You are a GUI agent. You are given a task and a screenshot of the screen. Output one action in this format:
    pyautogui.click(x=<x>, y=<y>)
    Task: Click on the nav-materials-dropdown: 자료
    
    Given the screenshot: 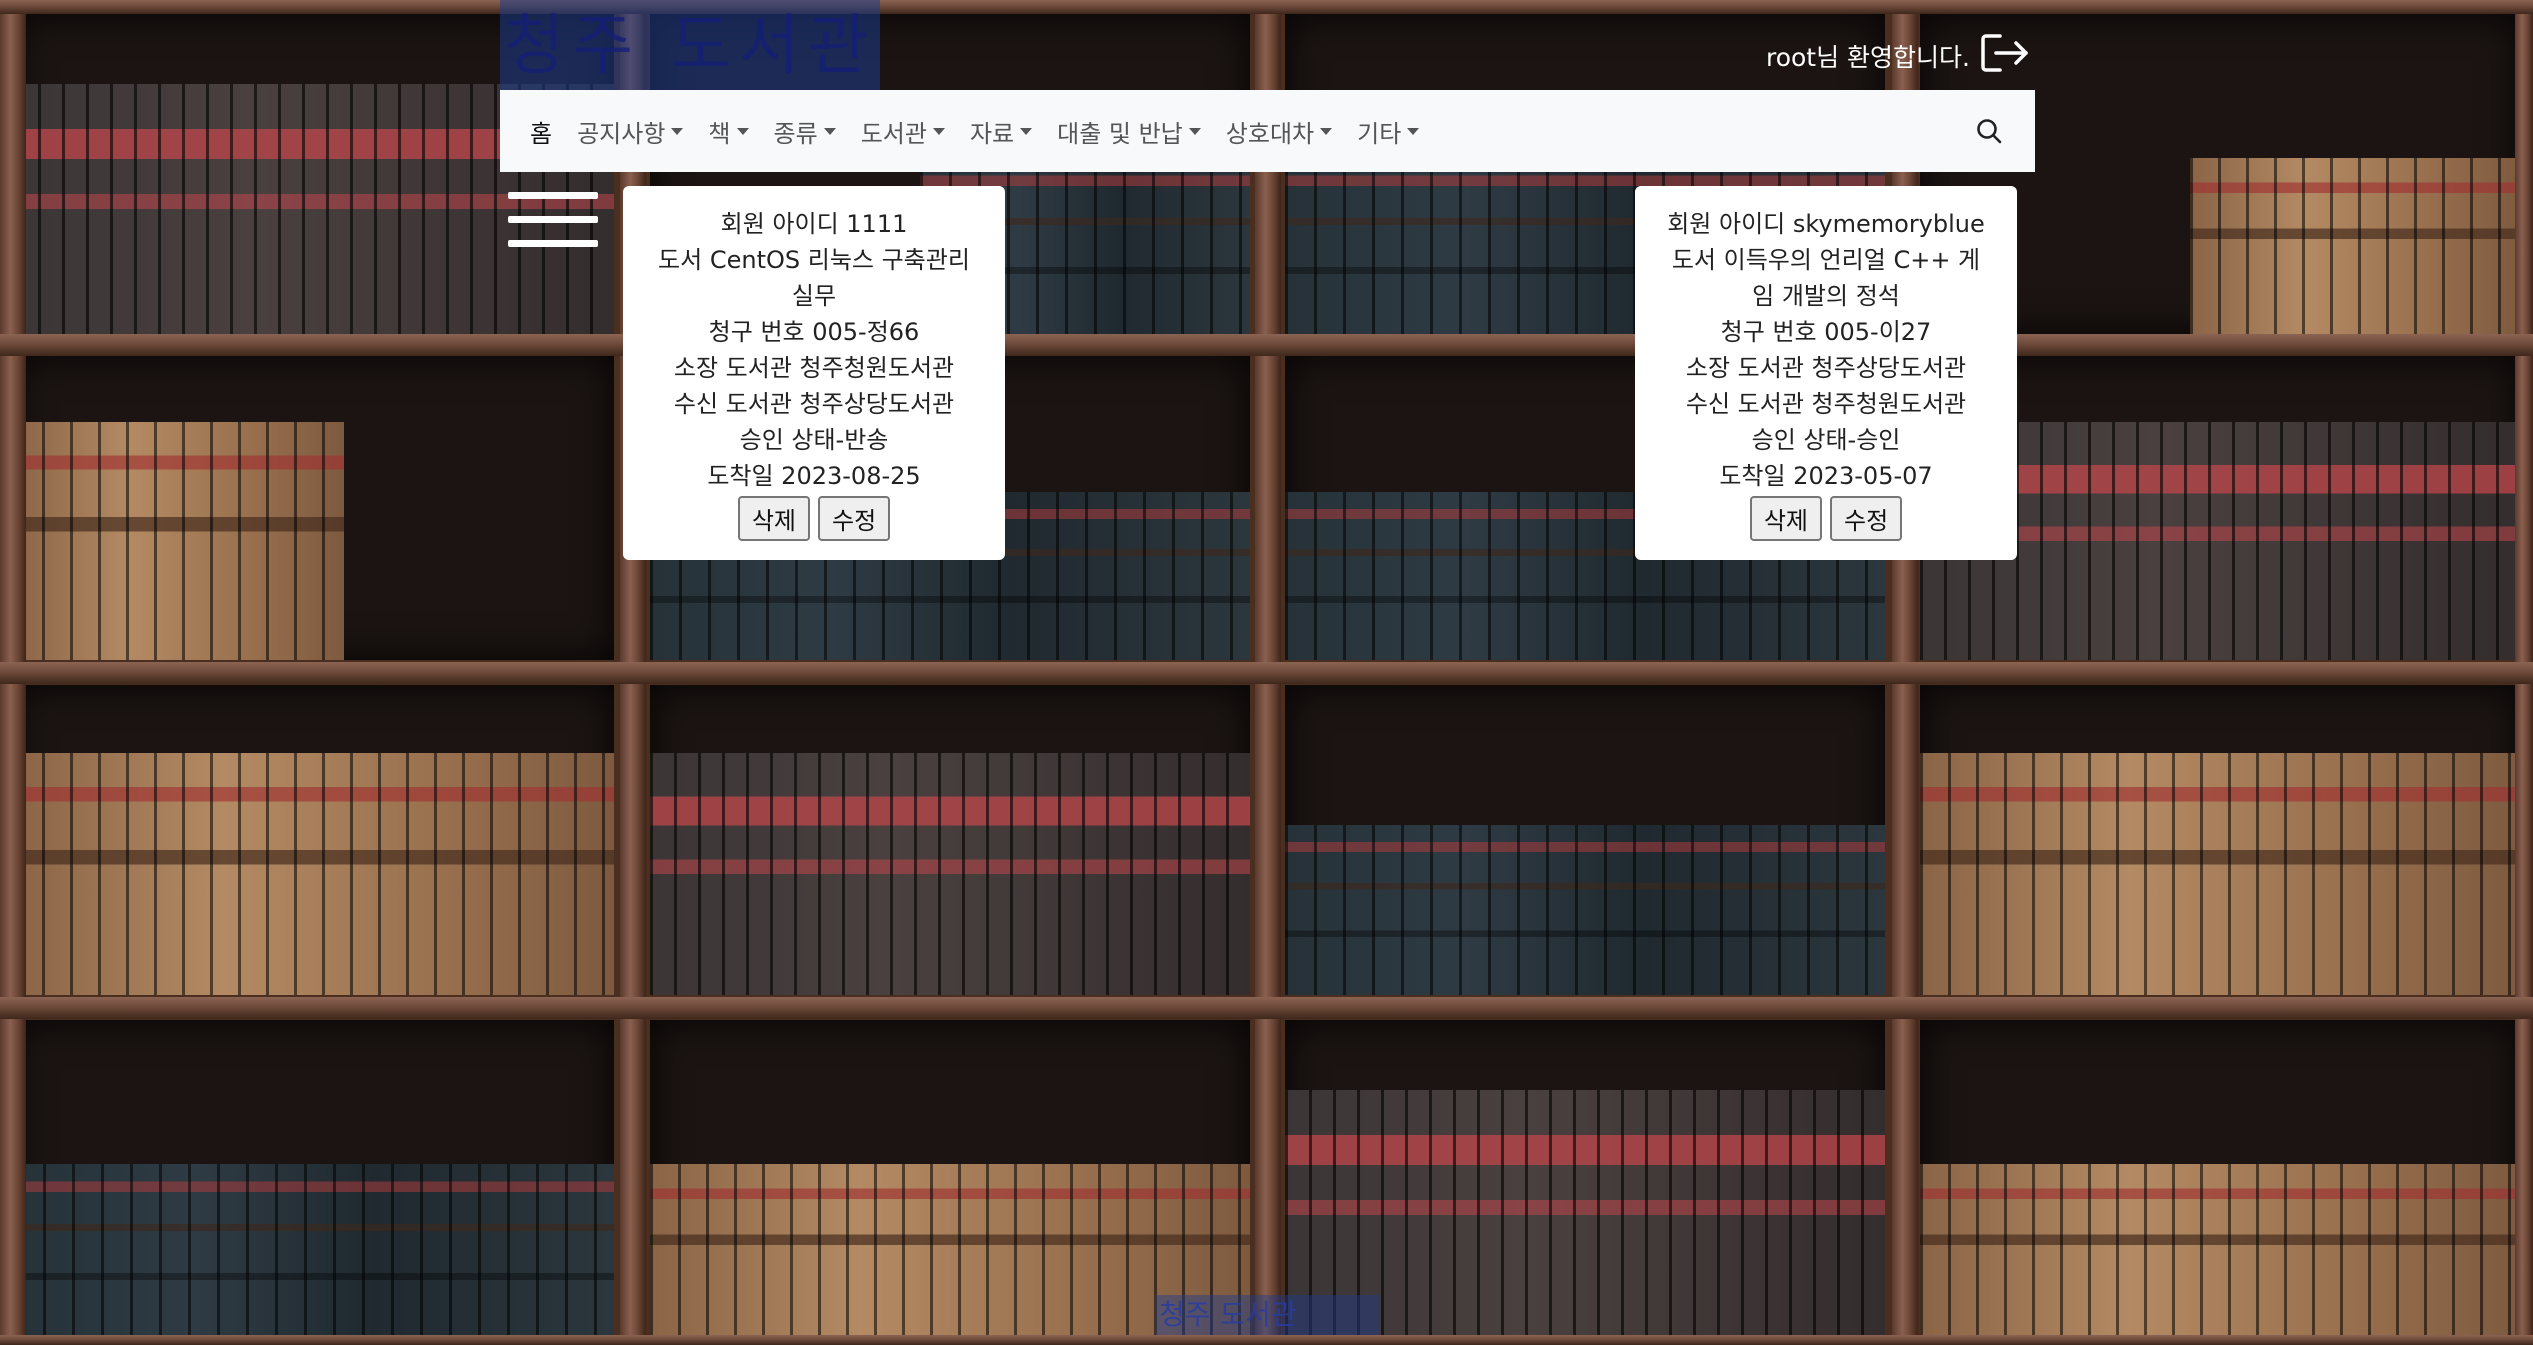 What is the action you would take?
    pyautogui.click(x=1001, y=131)
    